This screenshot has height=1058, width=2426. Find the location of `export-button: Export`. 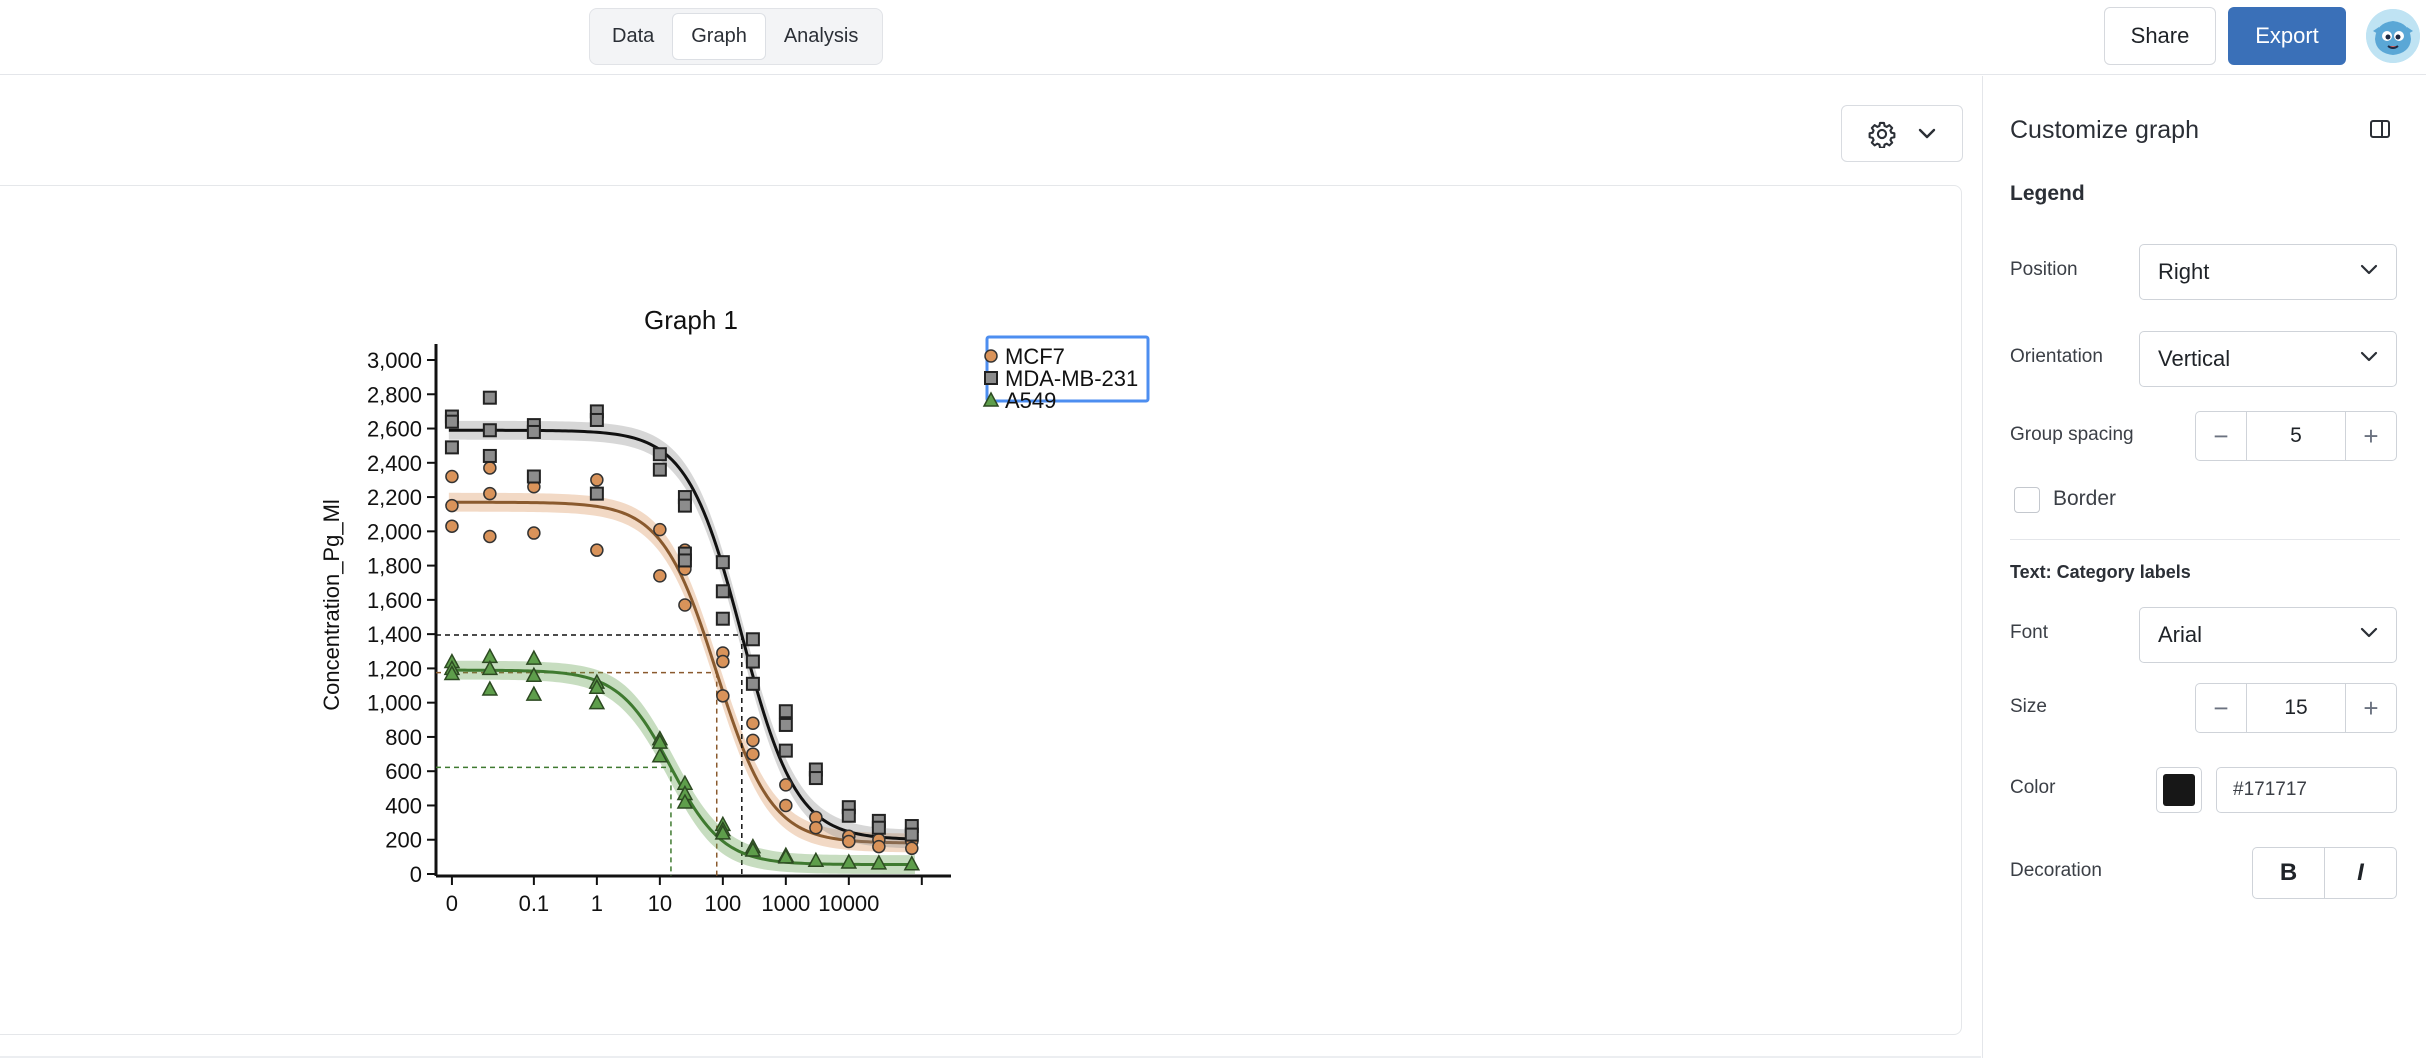

export-button: Export is located at coordinates (2287, 36).